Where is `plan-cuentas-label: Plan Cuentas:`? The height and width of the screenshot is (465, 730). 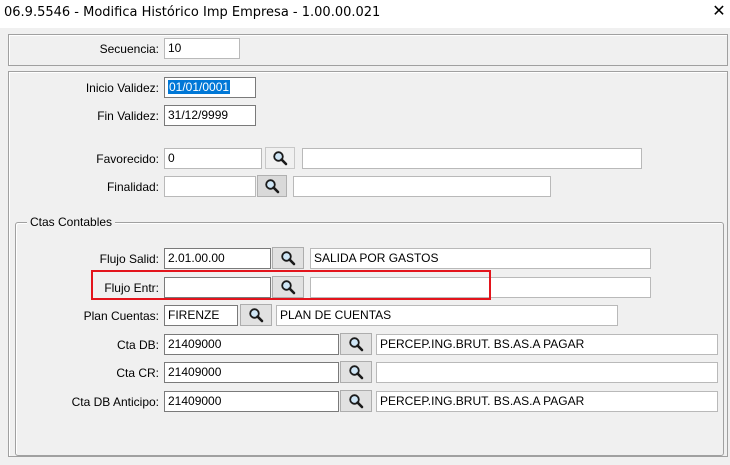 plan-cuentas-label: Plan Cuentas: is located at coordinates (121, 316).